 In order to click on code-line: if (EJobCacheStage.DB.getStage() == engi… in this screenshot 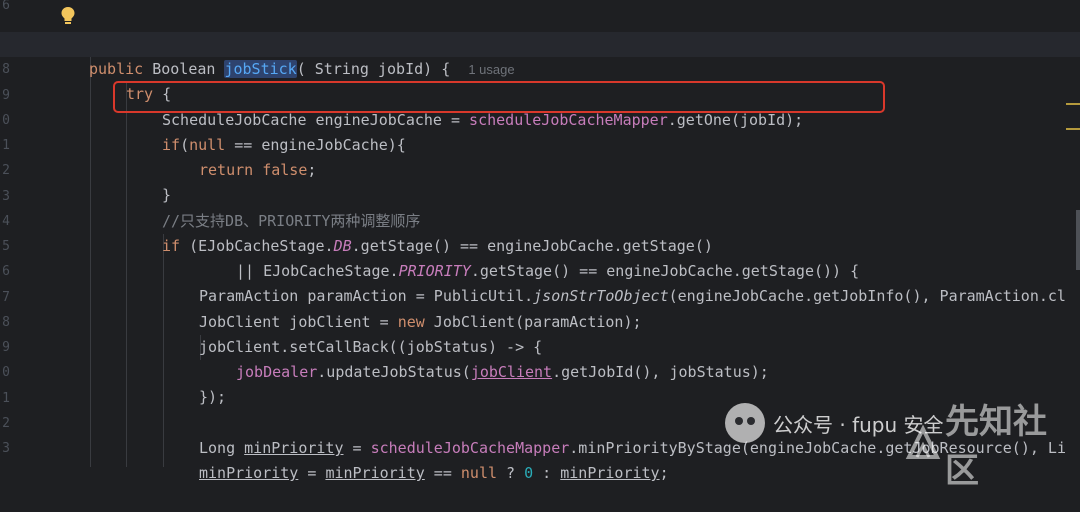, I will do `click(540, 232)`.